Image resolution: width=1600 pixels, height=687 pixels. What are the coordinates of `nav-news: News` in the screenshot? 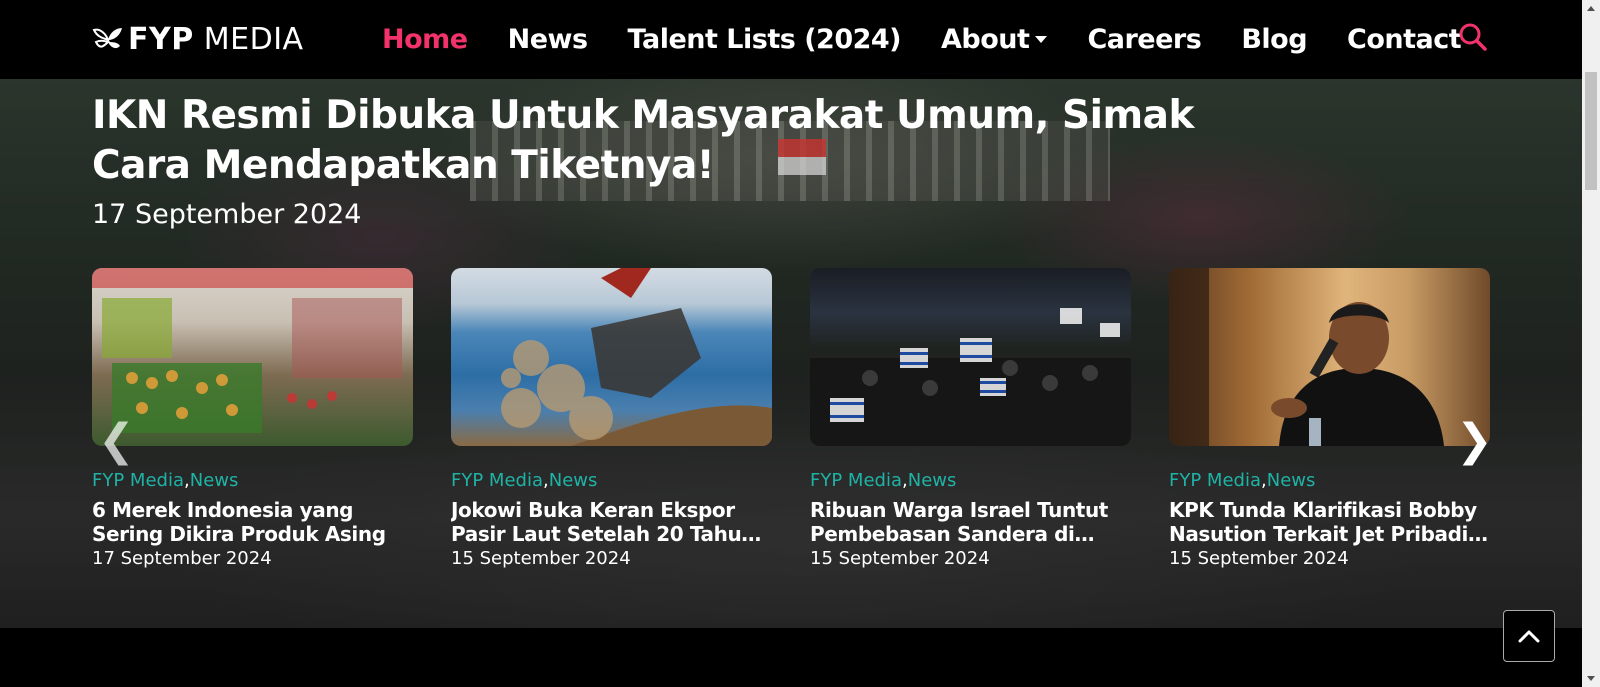 It's located at (548, 39).